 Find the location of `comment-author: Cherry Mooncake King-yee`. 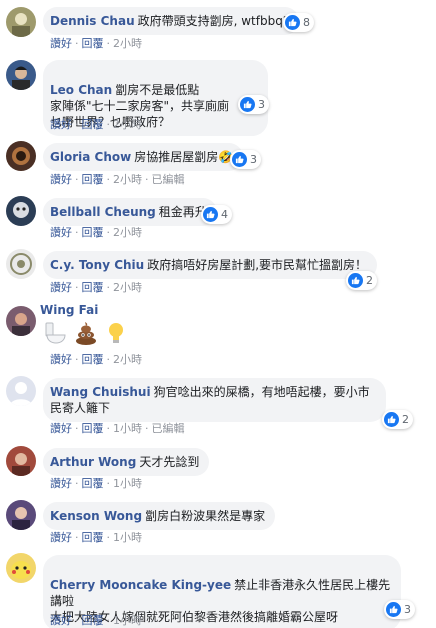

comment-author: Cherry Mooncake King-yee is located at coordinates (140, 585).